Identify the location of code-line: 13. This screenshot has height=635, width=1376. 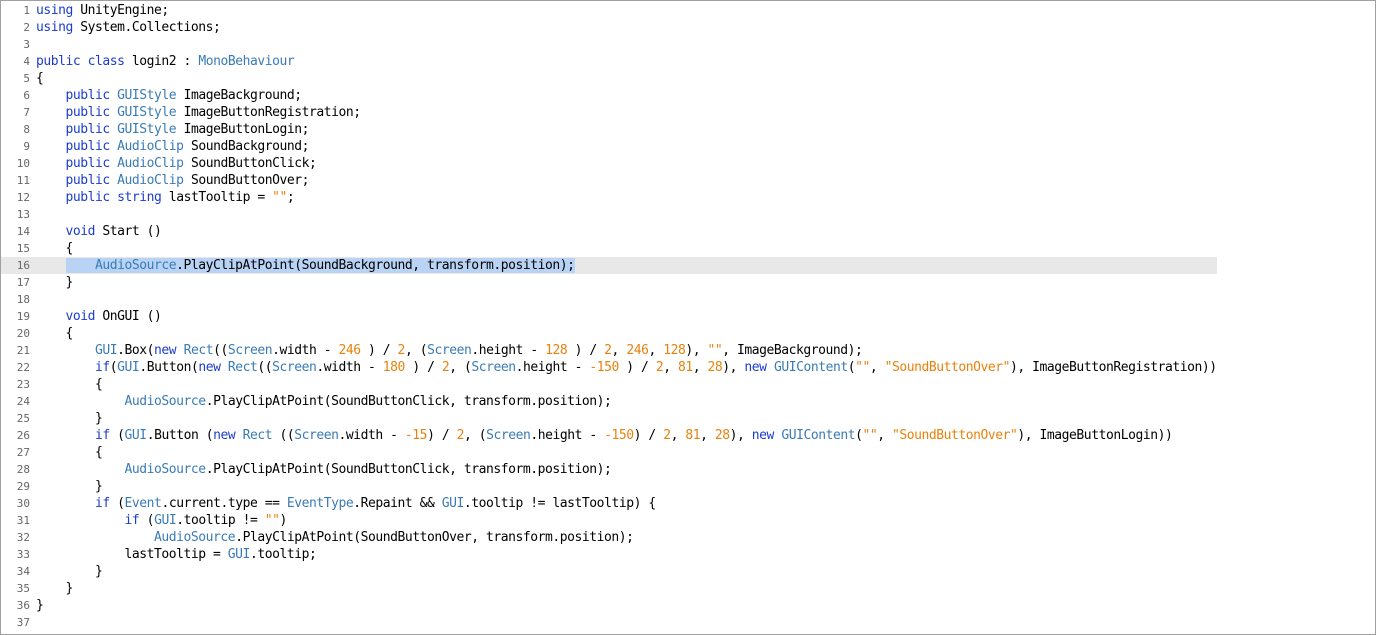
(609, 214).